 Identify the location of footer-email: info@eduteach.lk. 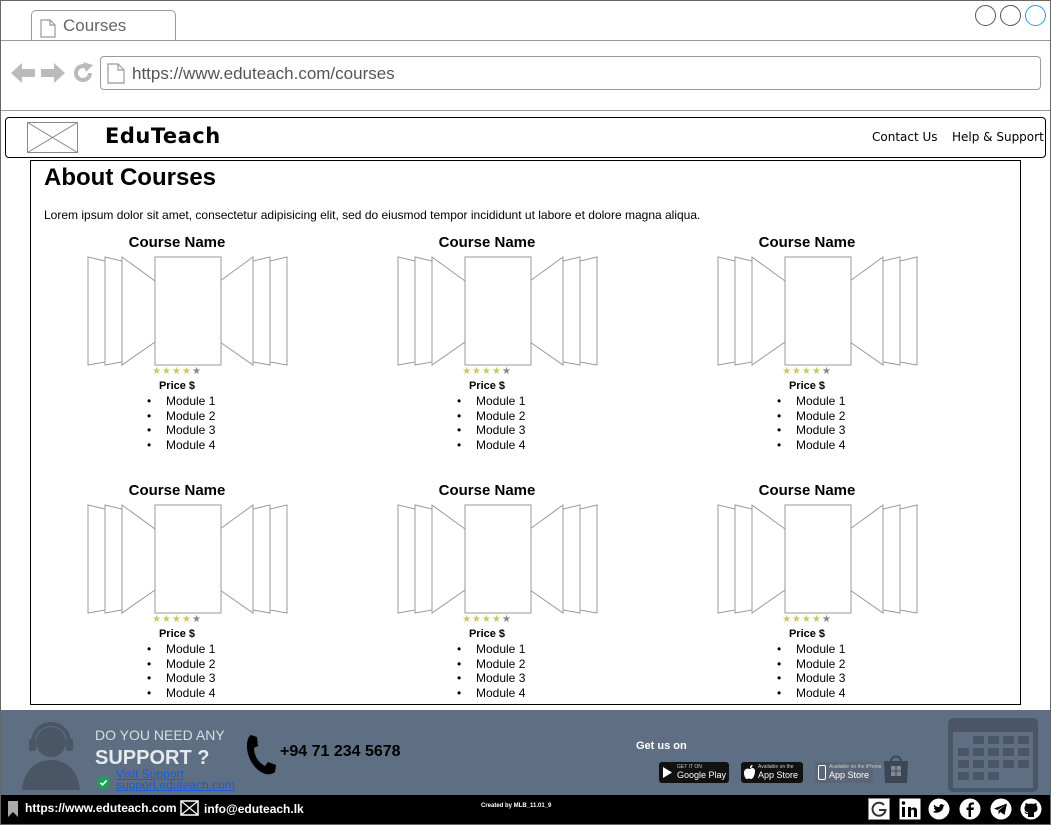
(254, 809).